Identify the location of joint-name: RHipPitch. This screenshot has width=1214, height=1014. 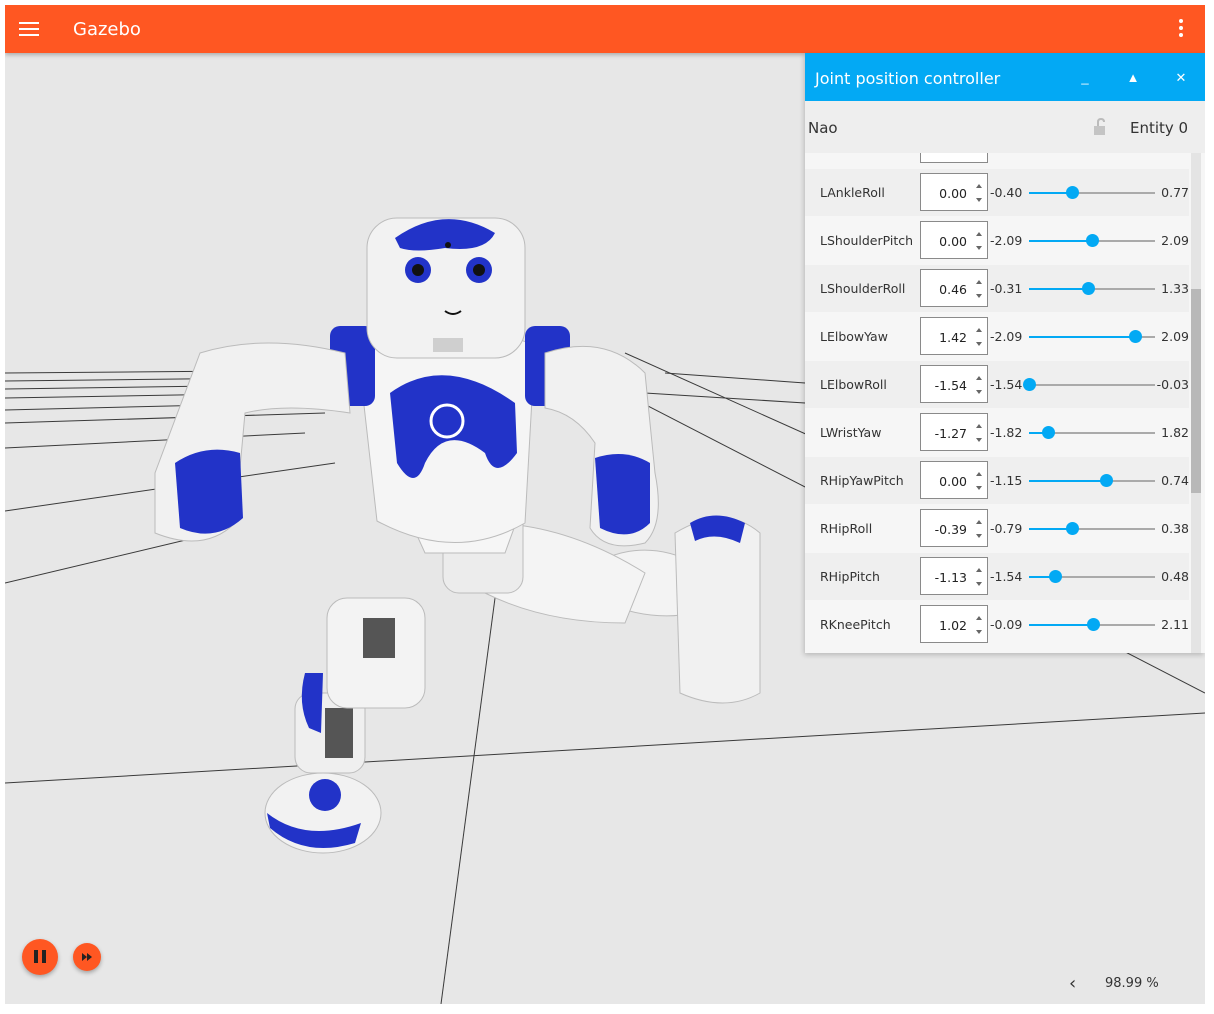
(850, 576).